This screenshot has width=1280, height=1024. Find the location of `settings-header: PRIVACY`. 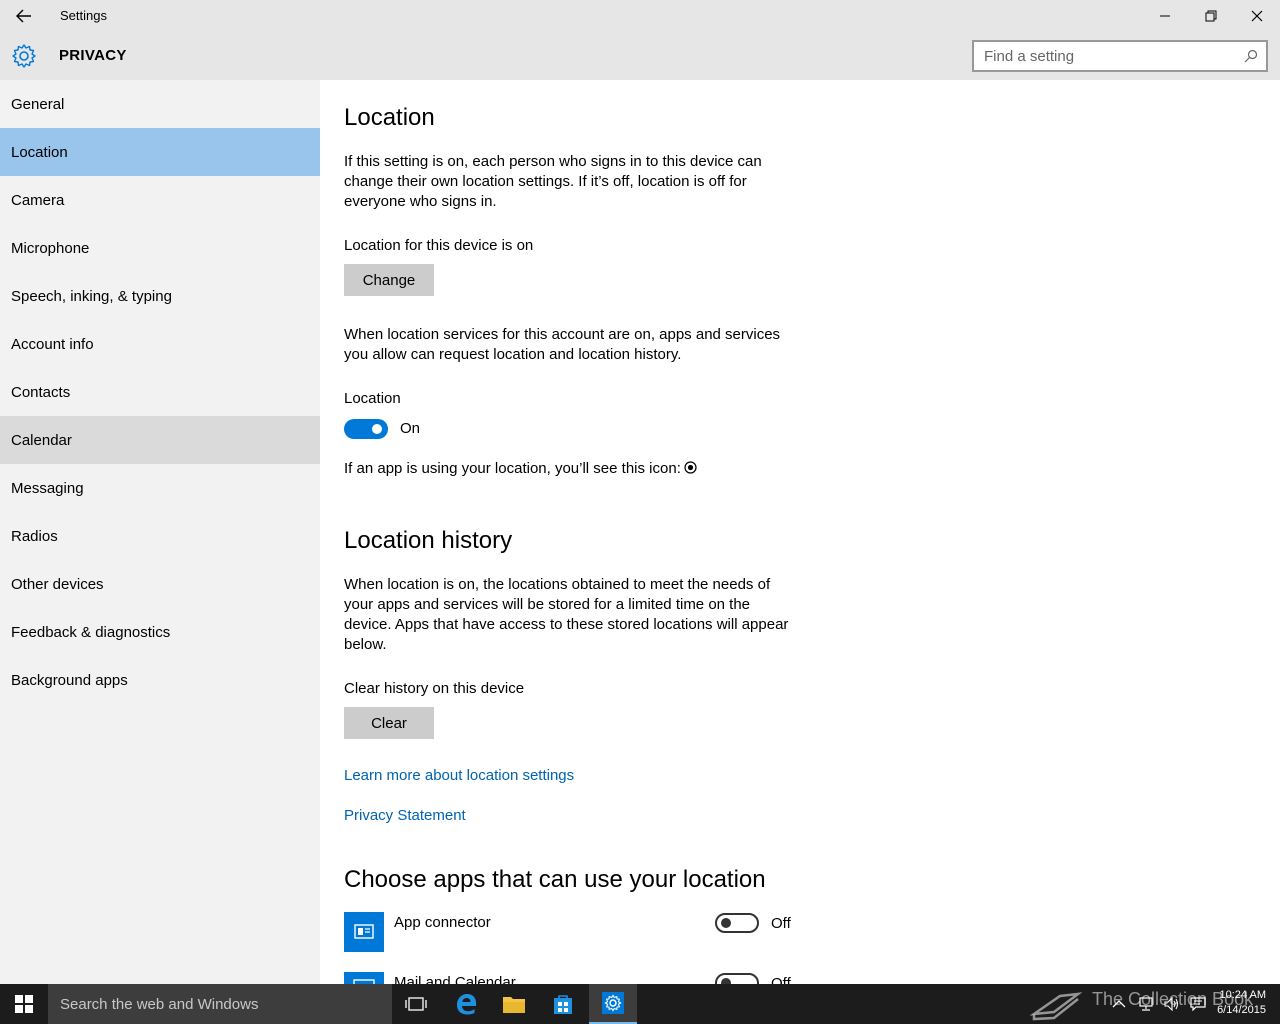

settings-header: PRIVACY is located at coordinates (640, 56).